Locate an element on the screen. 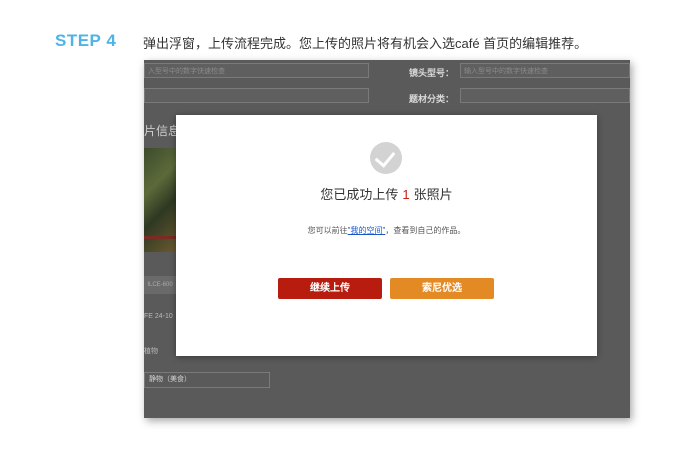 This screenshot has height=468, width=700. sony-select-button: 索尼优选 is located at coordinates (442, 288).